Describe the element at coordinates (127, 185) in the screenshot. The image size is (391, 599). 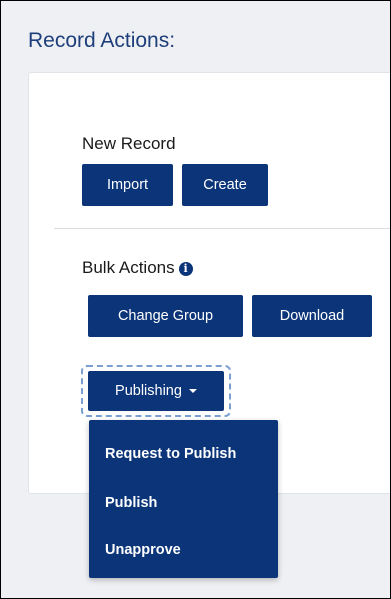
I see `import-button: Import` at that location.